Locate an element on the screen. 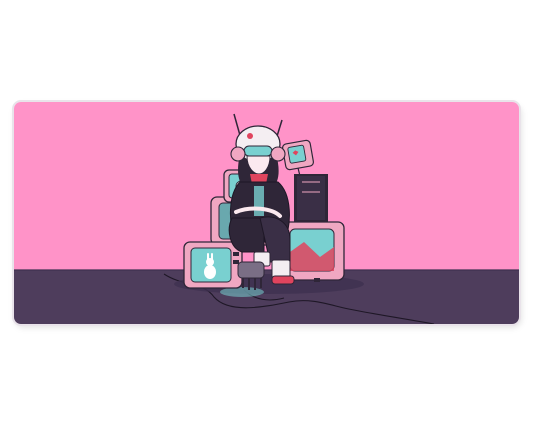  floor-cable-plug is located at coordinates (317, 280).